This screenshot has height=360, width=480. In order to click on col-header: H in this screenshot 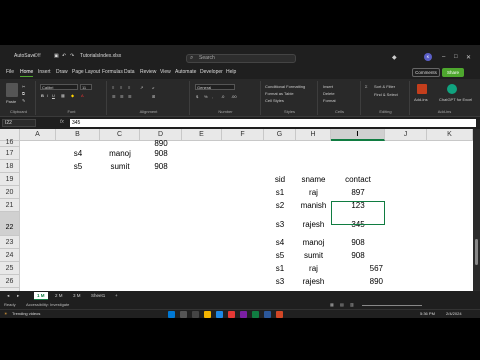, I will do `click(313, 135)`.